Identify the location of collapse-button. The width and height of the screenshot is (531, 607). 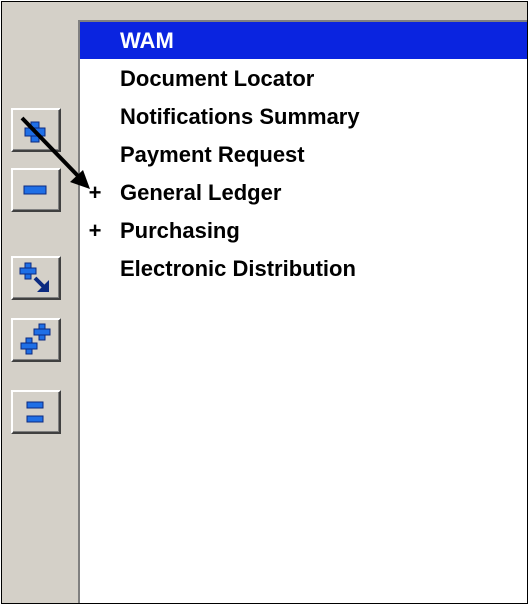
(36, 190).